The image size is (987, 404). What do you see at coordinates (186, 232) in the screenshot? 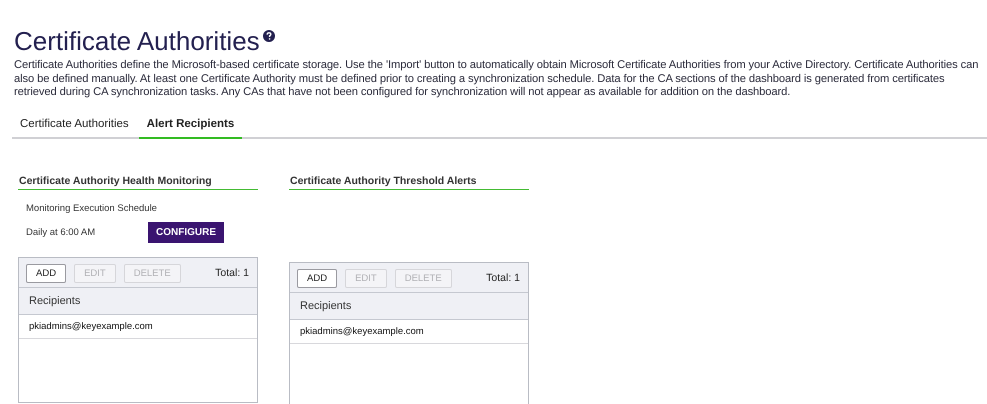
I see `configure-button: CONFIGURE` at bounding box center [186, 232].